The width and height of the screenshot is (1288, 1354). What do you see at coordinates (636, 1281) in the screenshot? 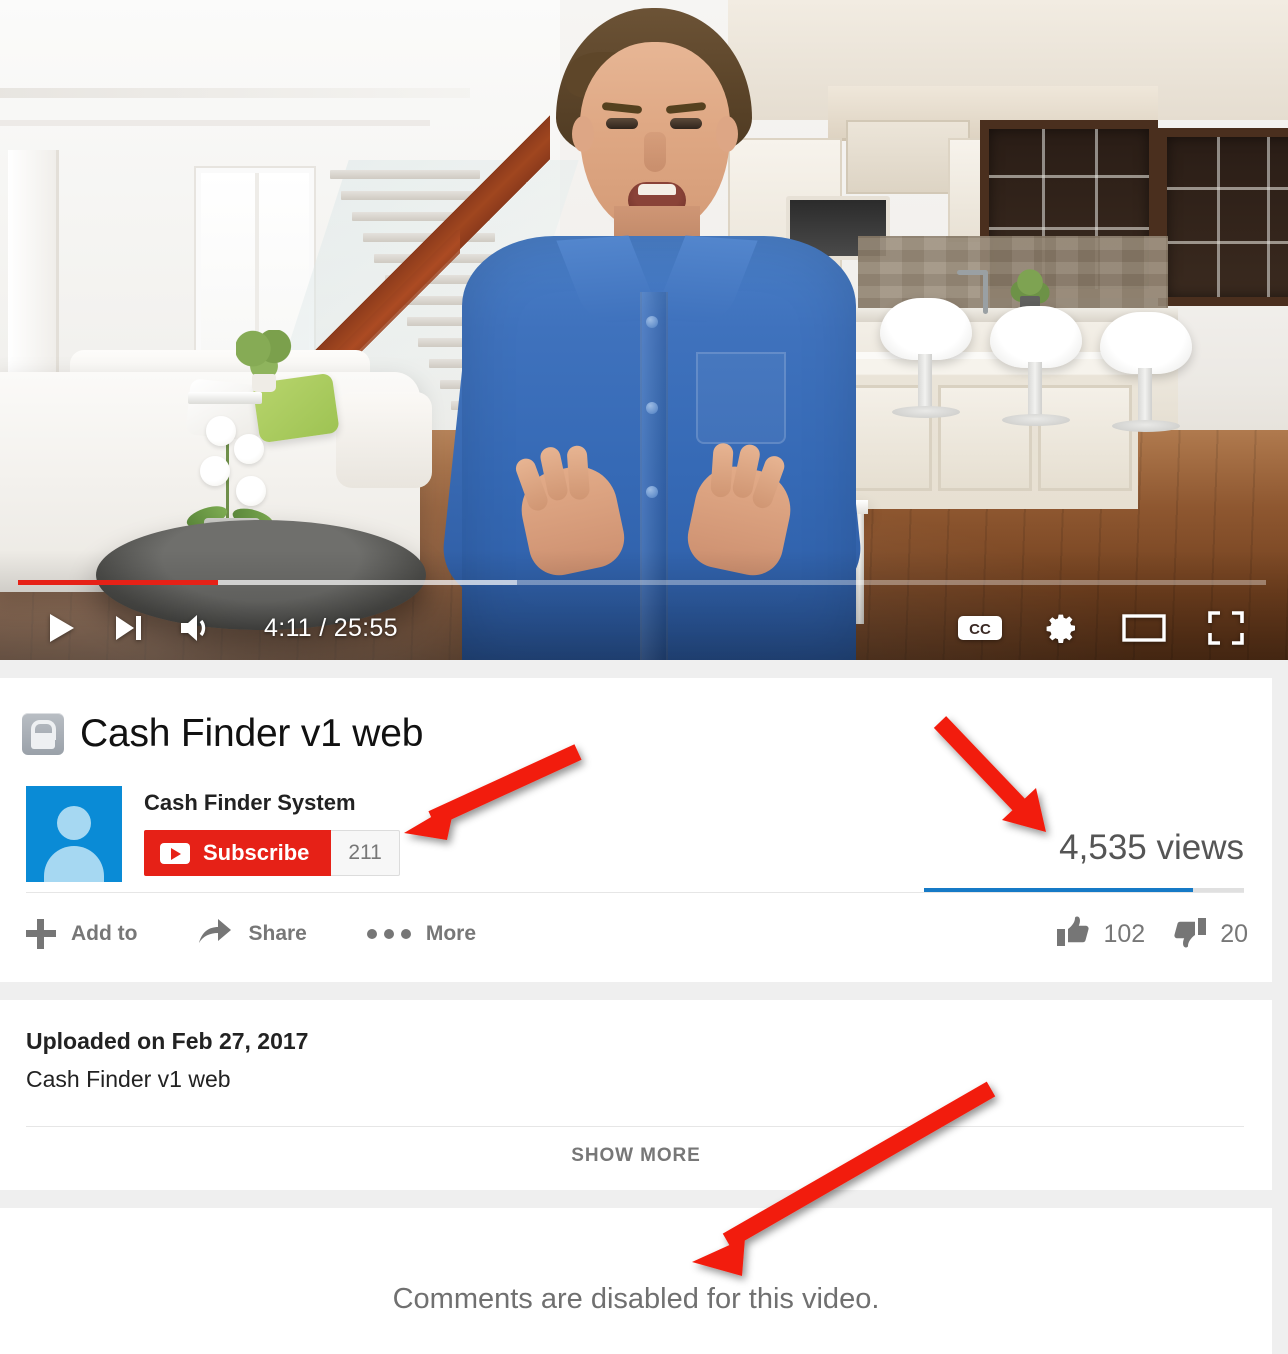
I see `comments-panel: Comments are disabled for this video.` at bounding box center [636, 1281].